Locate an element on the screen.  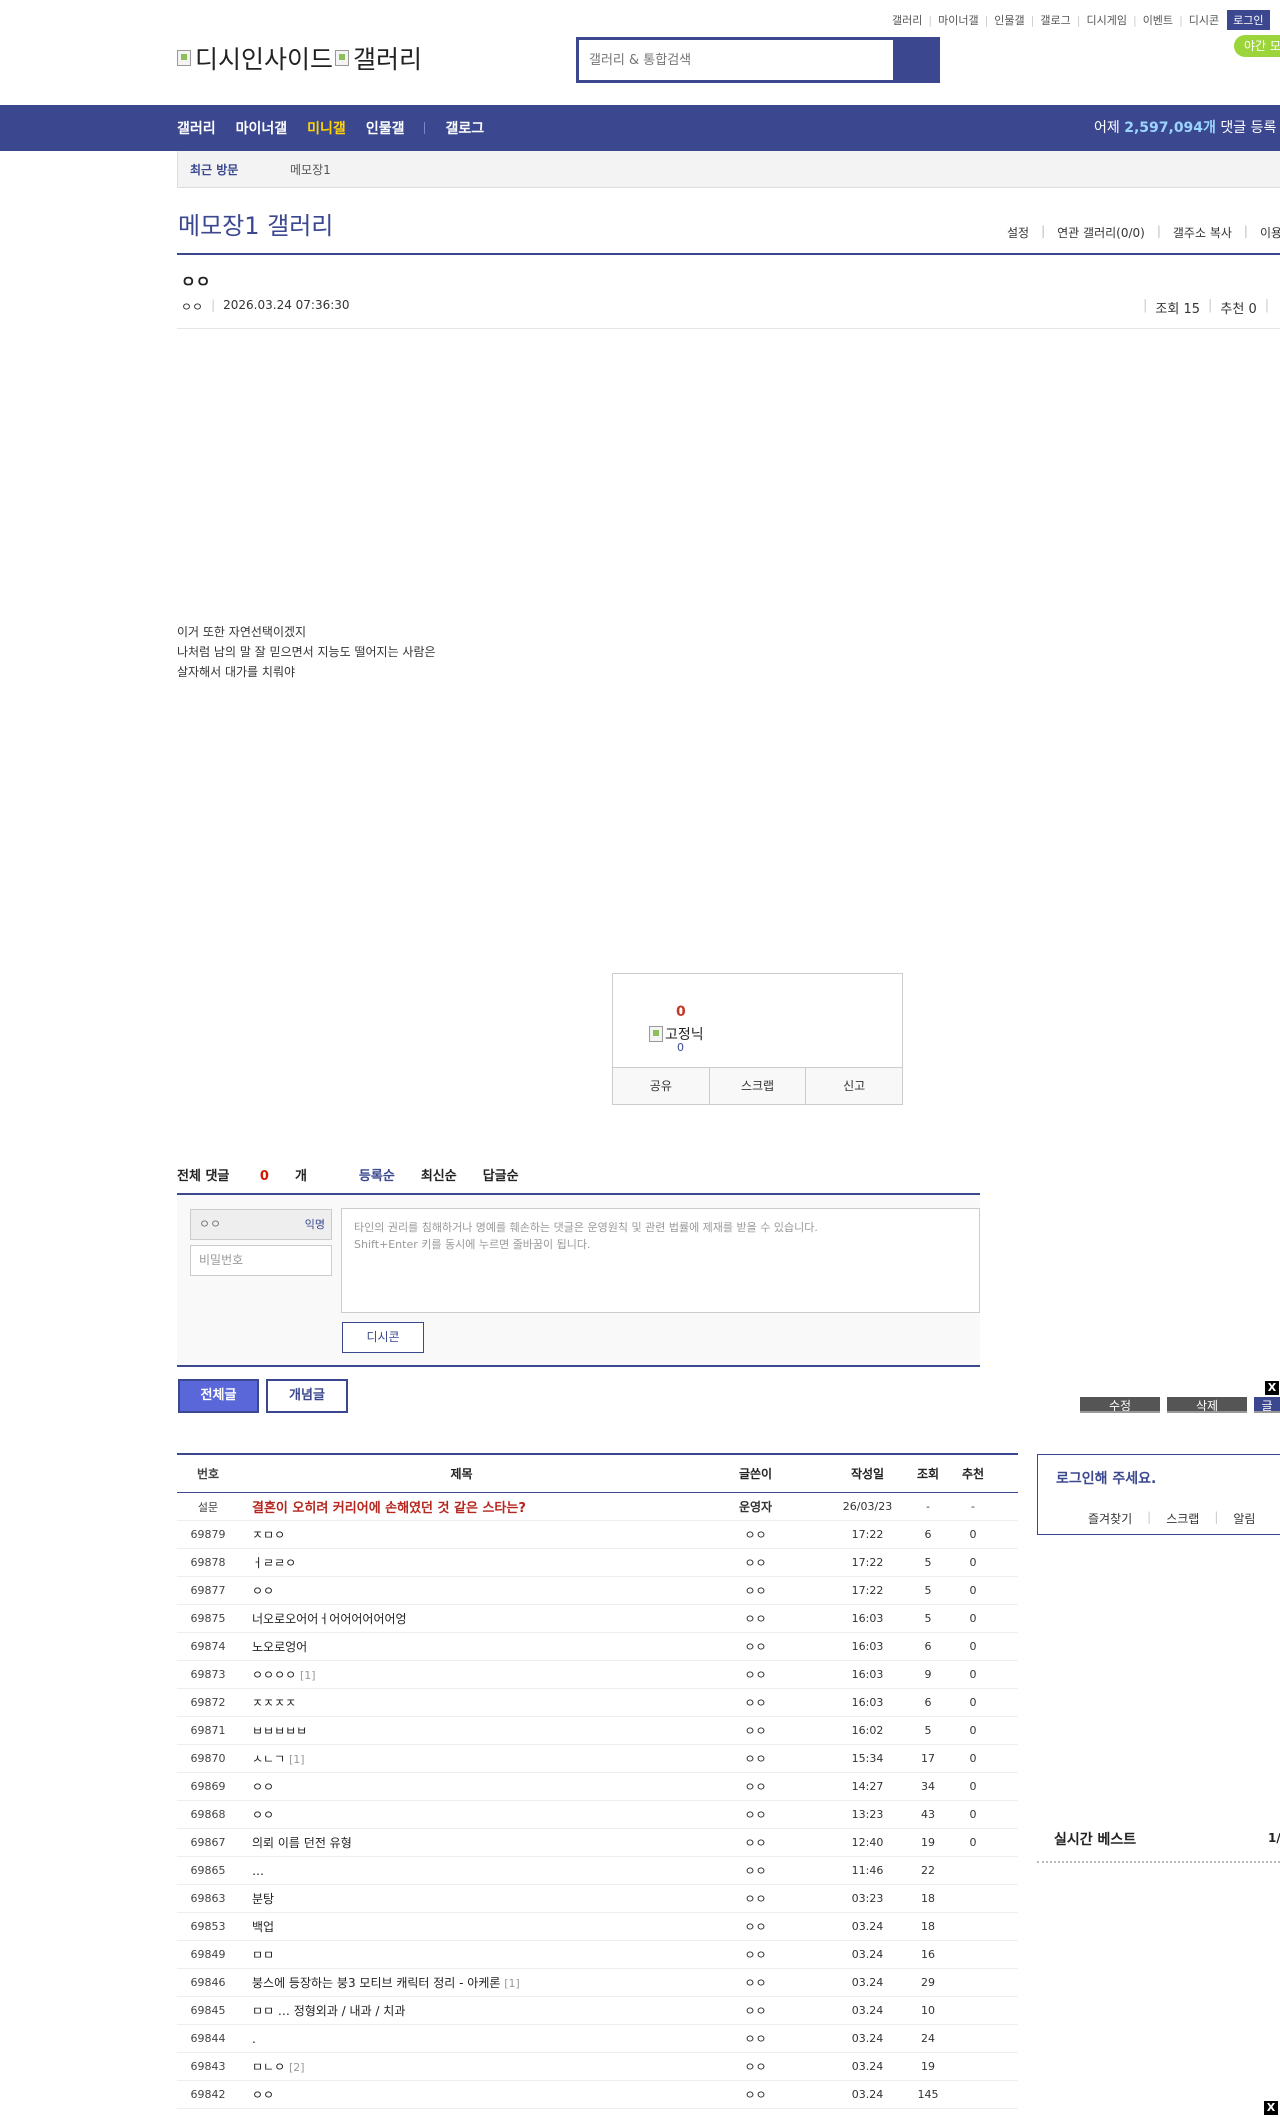
realtime-best-page: 1/ is located at coordinates (1274, 1838).